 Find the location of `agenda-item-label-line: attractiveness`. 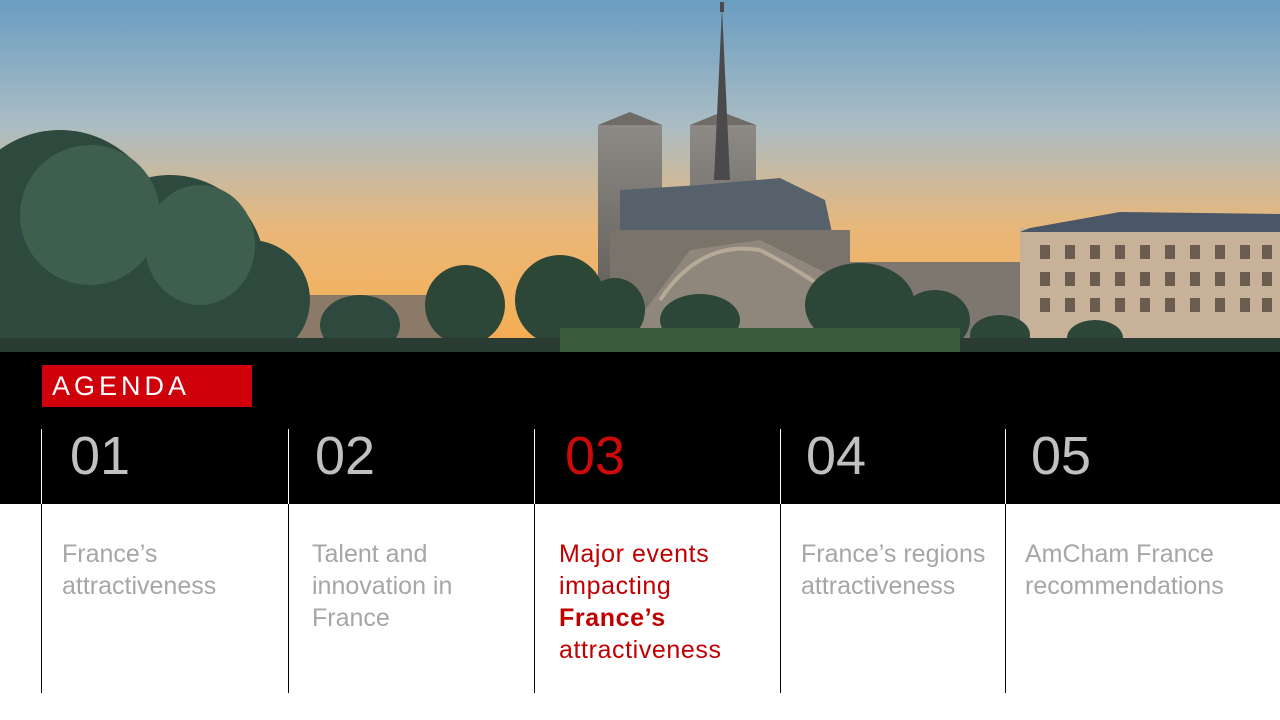

agenda-item-label-line: attractiveness is located at coordinates (640, 650).